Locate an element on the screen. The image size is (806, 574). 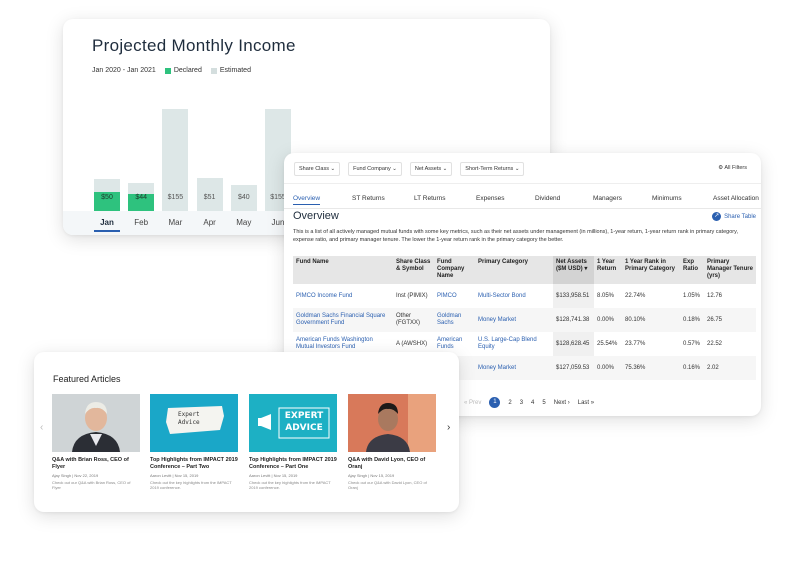
page-2-button: 2 is located at coordinates (509, 403).